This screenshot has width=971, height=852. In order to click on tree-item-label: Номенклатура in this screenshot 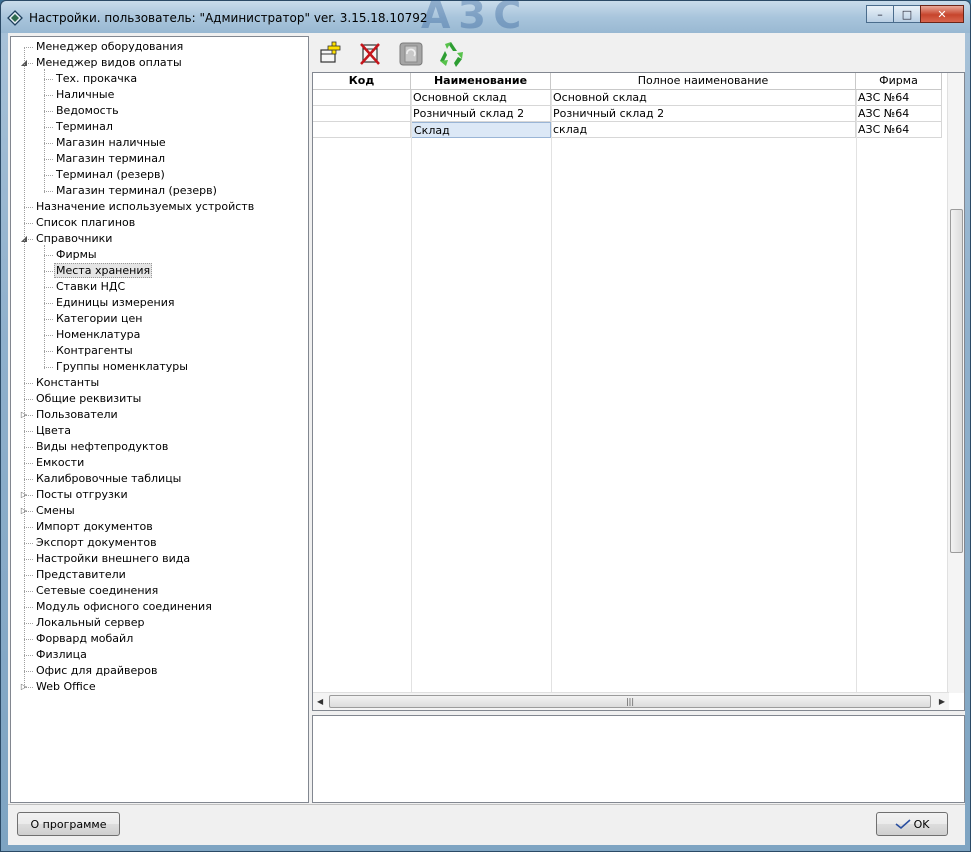, I will do `click(98, 334)`.